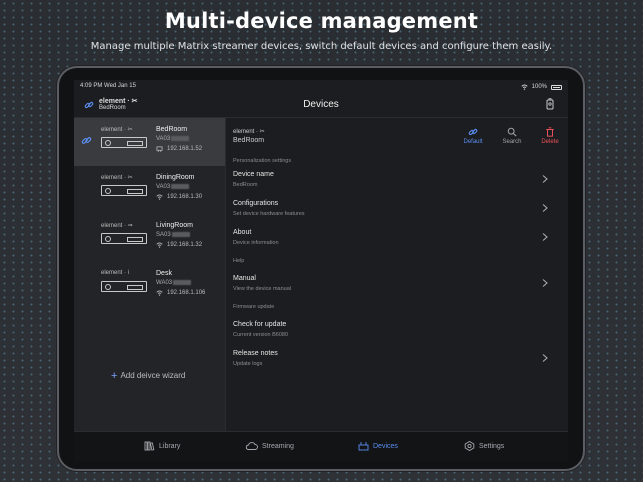 The height and width of the screenshot is (482, 643). What do you see at coordinates (269, 446) in the screenshot?
I see `tab-streaming: Streaming` at bounding box center [269, 446].